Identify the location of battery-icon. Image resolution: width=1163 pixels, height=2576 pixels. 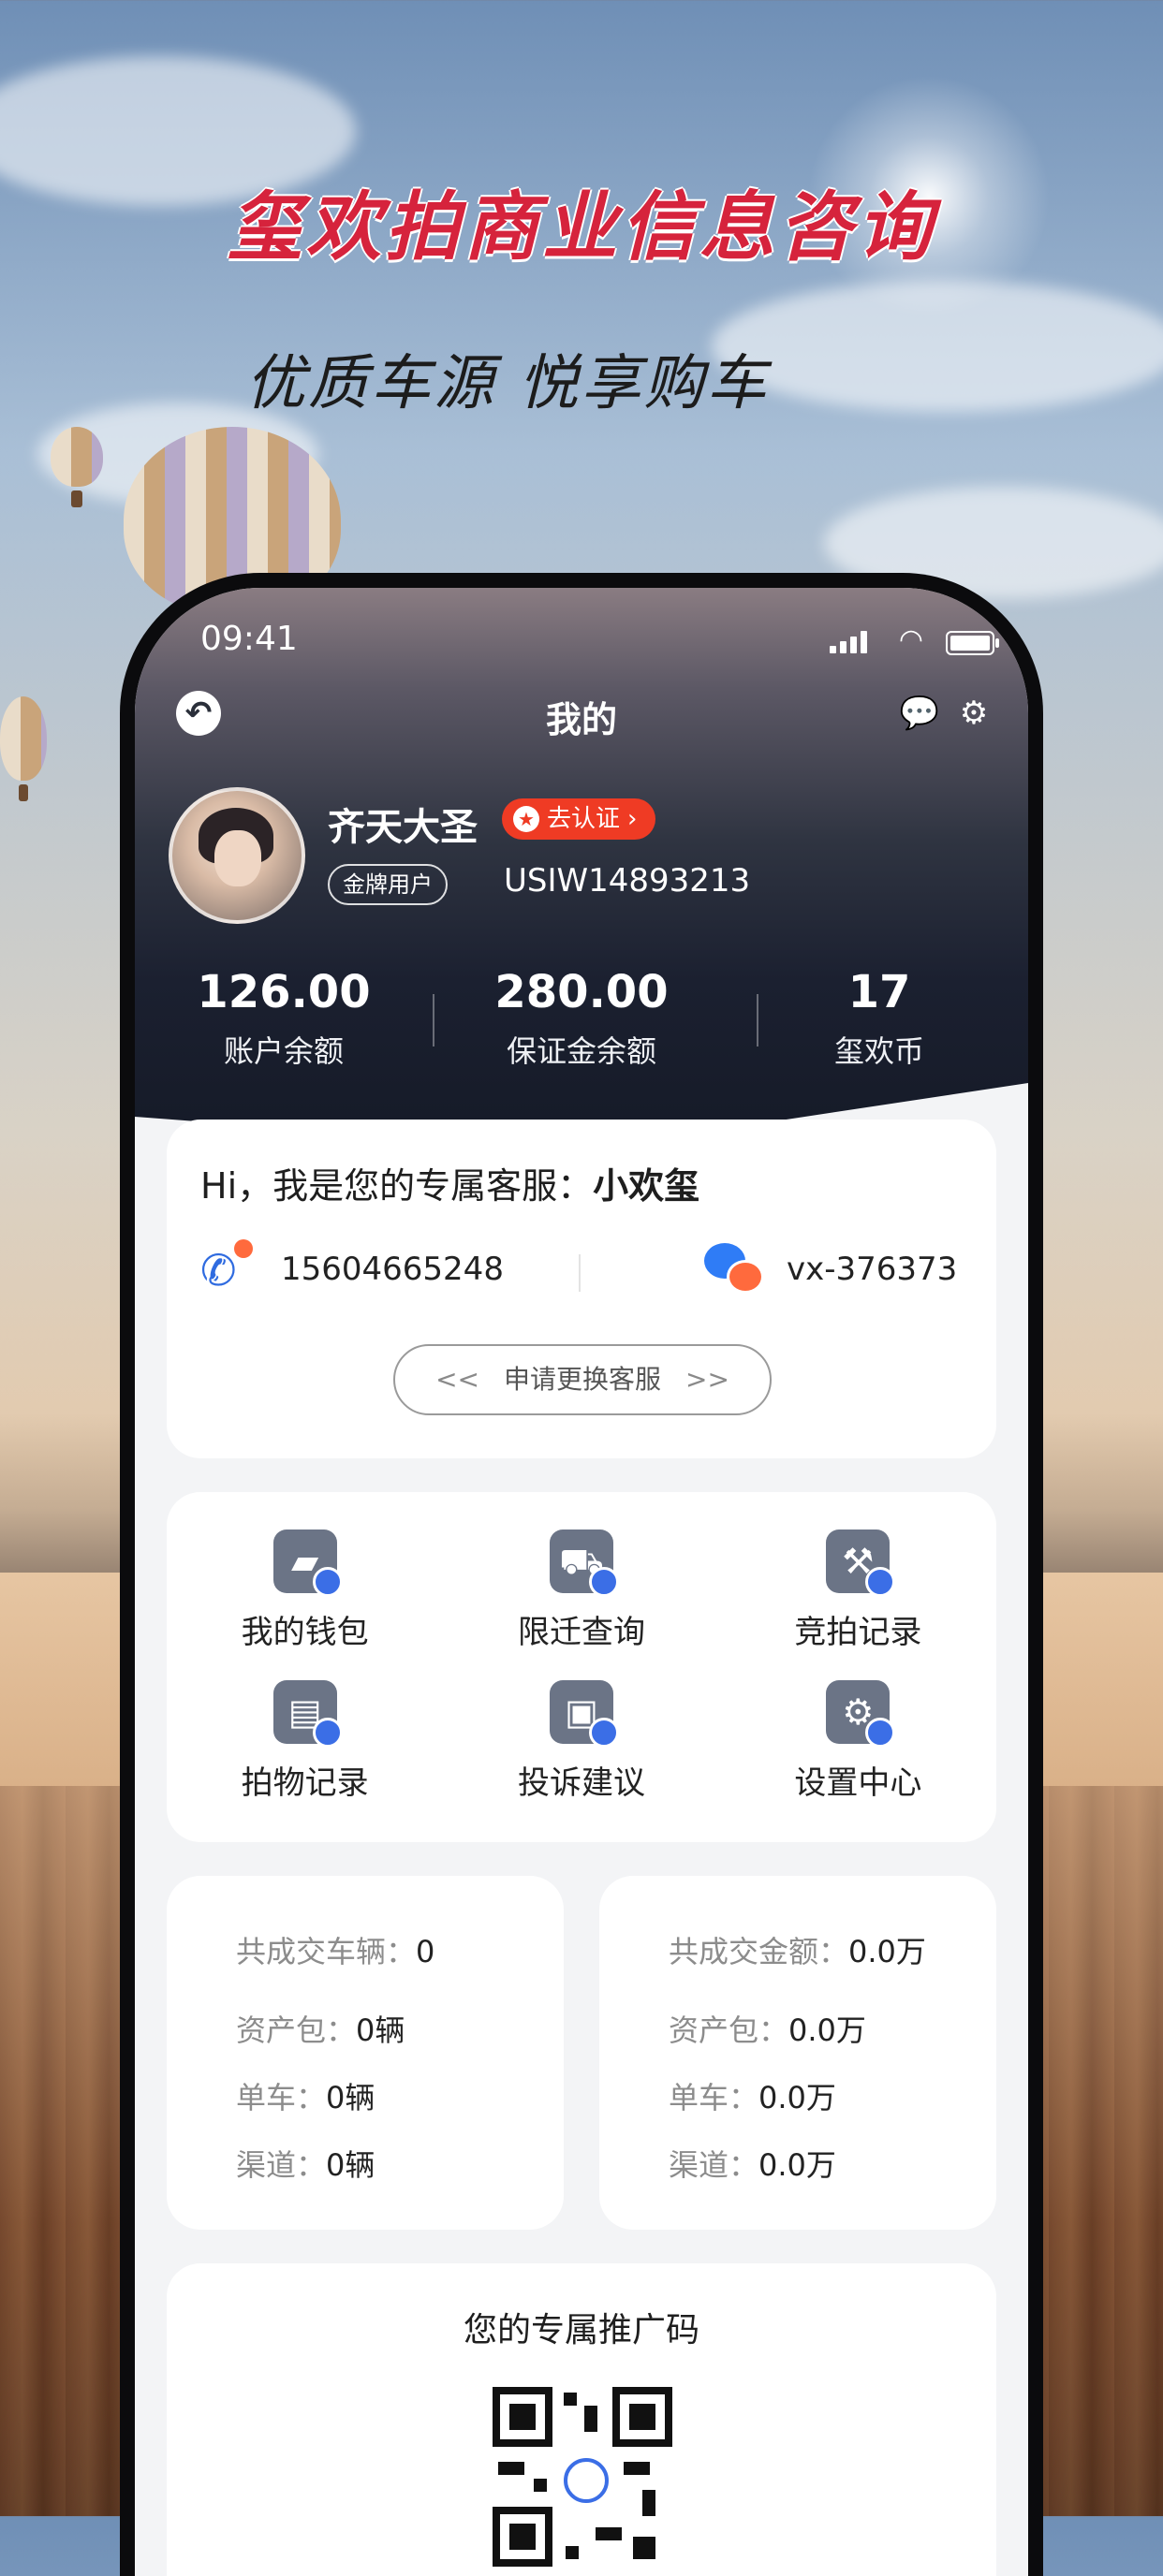
(972, 643).